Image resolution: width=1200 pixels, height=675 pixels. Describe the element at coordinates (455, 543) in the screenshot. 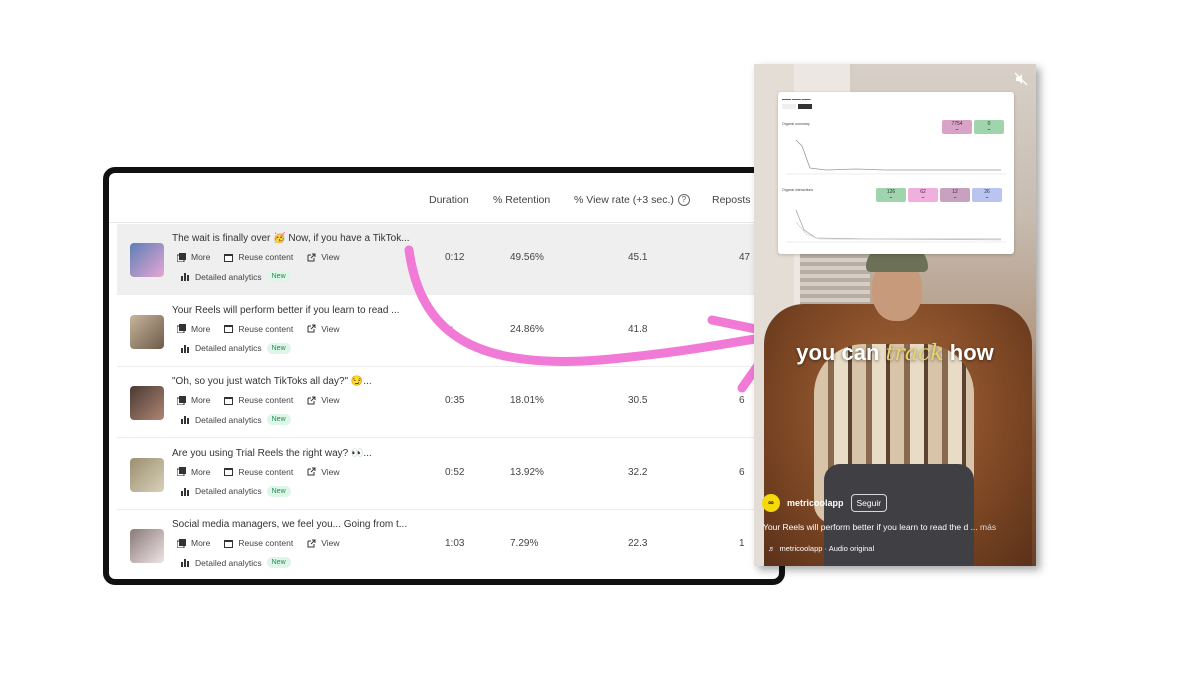

I see `cell-duration: 1:03` at that location.